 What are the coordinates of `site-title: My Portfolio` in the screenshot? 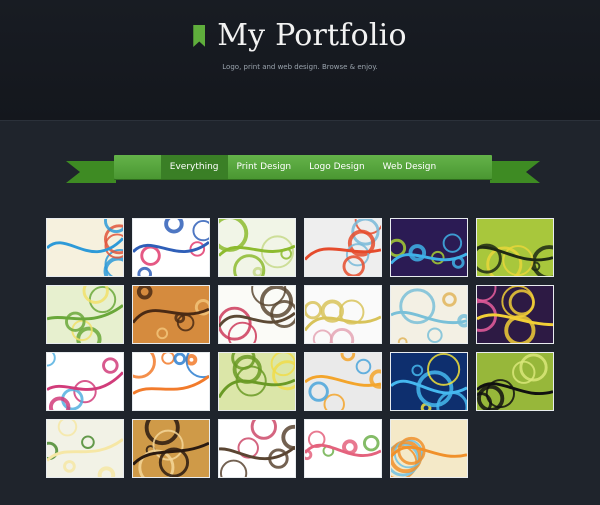 It's located at (300, 35).